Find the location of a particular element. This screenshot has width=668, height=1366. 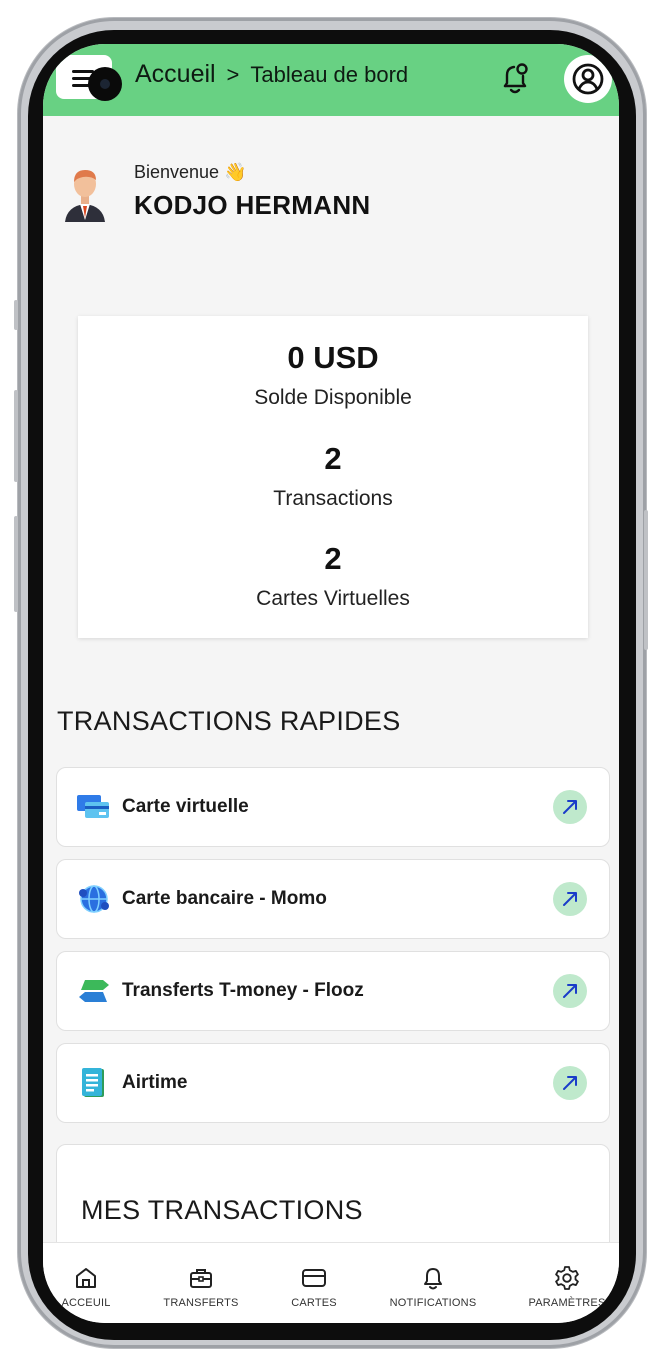

bell-badge-icon is located at coordinates (515, 78).